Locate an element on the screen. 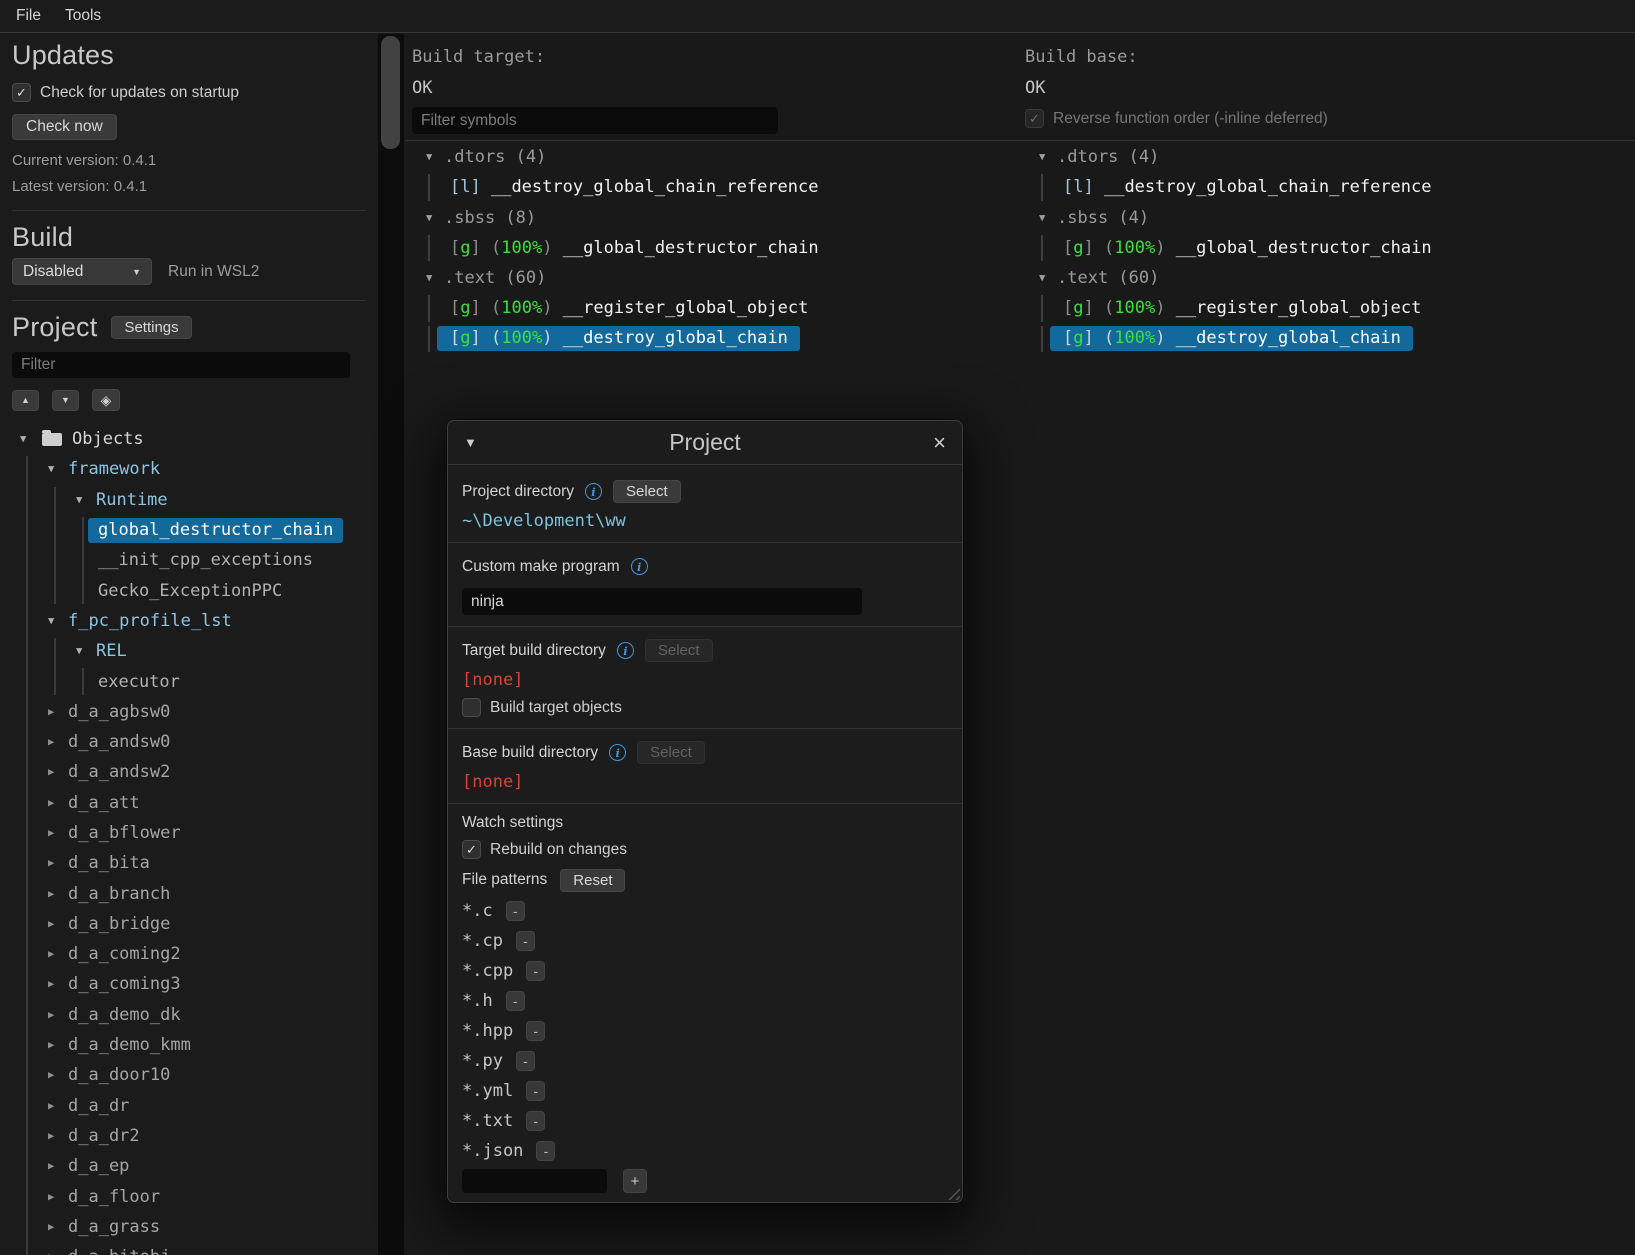 The width and height of the screenshot is (1635, 1255). tree-item-d_a_floor: ▶ d_a_floor is located at coordinates (189, 1196).